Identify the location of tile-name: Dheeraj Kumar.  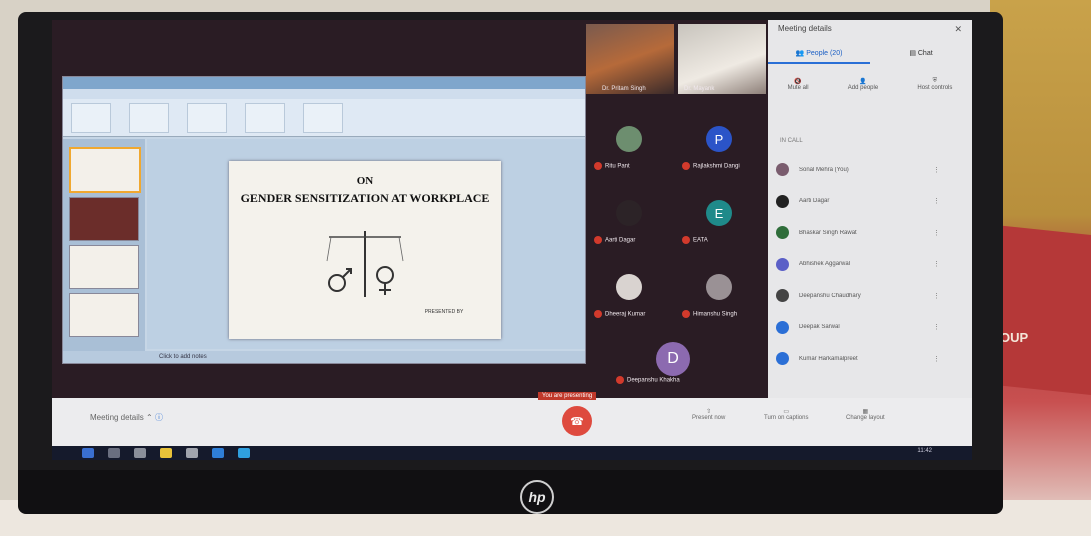
(619, 314).